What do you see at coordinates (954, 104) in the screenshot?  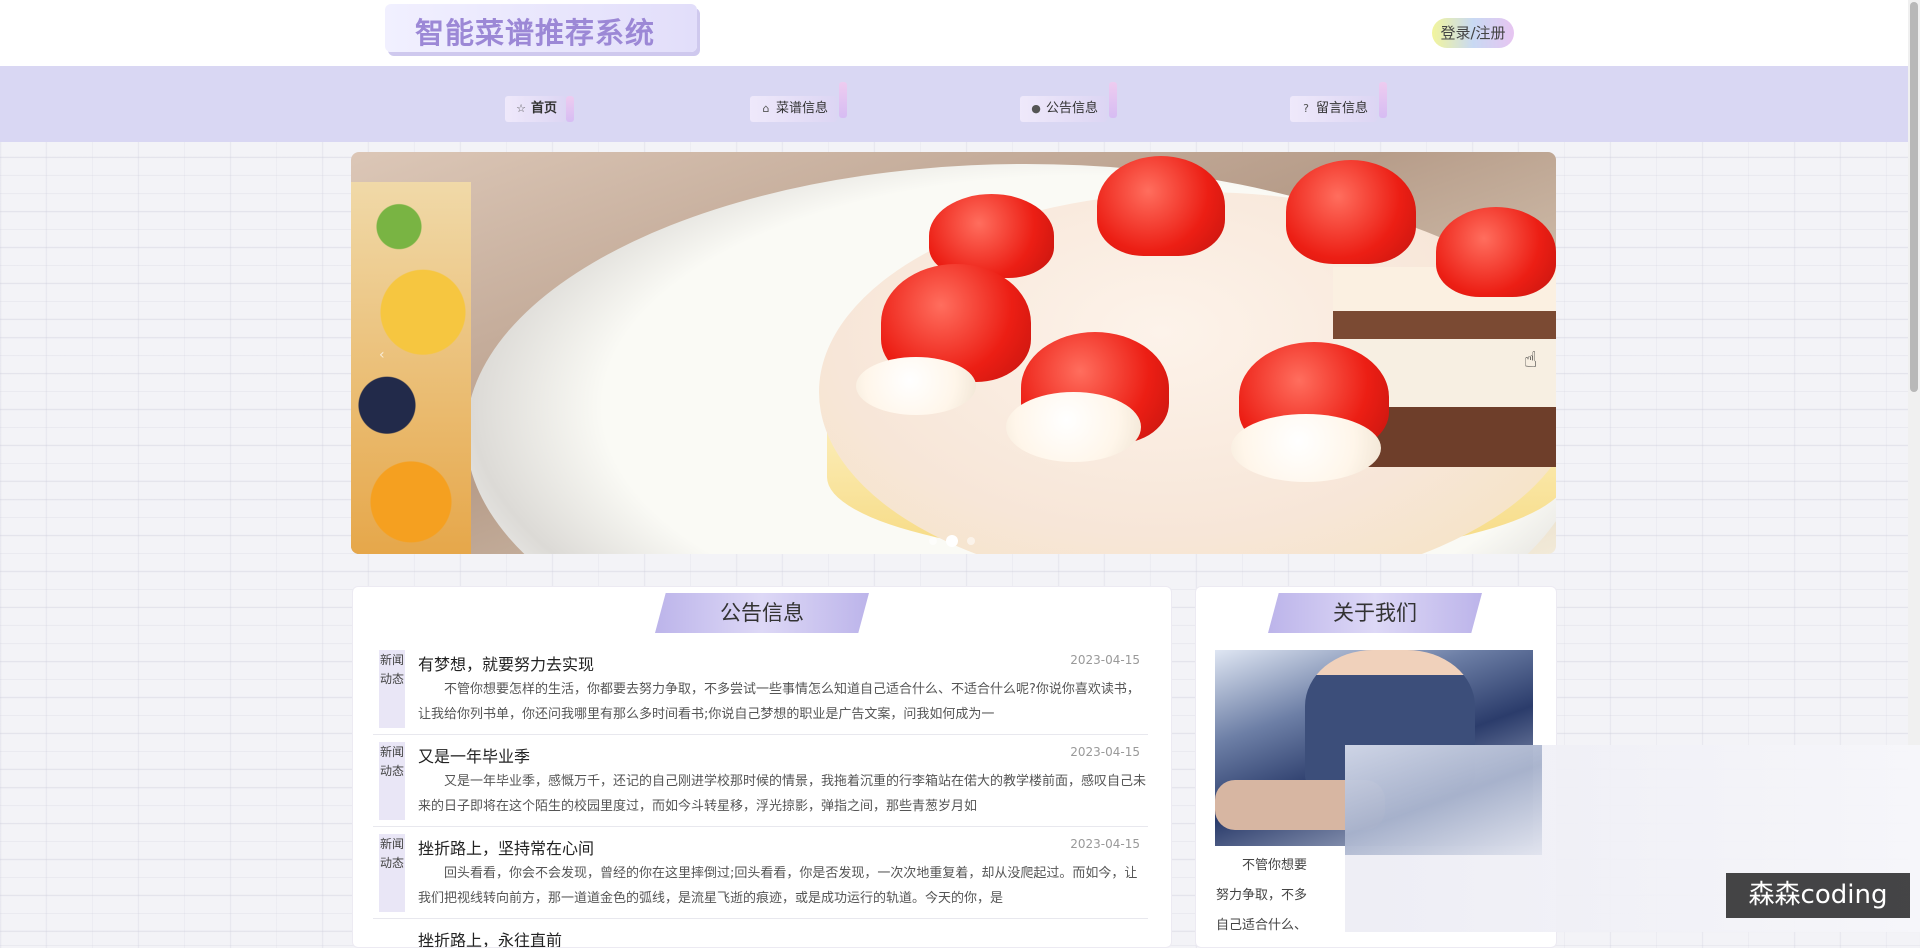 I see `nav-bar: ☆ 首页 ⌂ 菜谱信息 ● 公告信息 ? 留言信息` at bounding box center [954, 104].